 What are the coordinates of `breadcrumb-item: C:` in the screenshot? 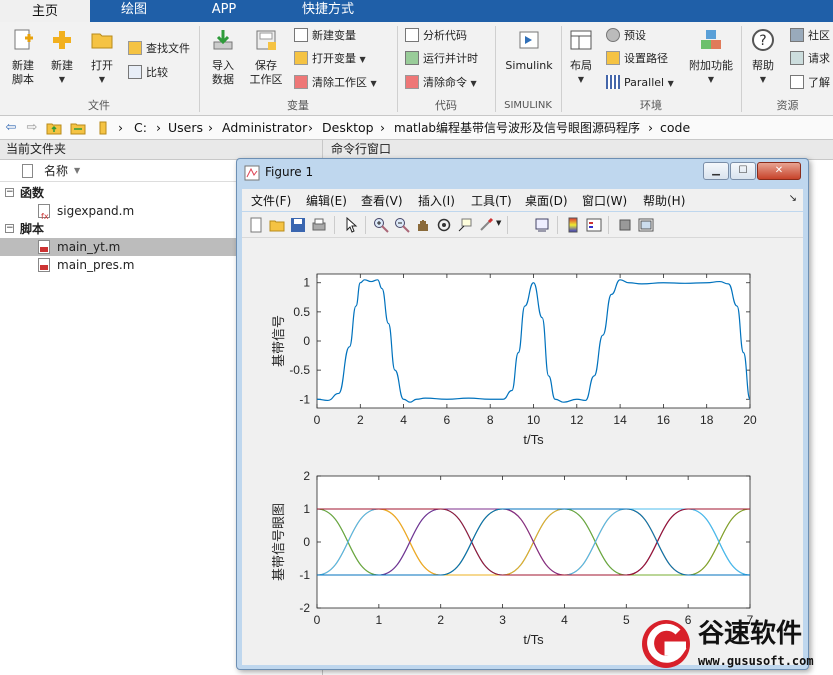 It's located at (140, 128).